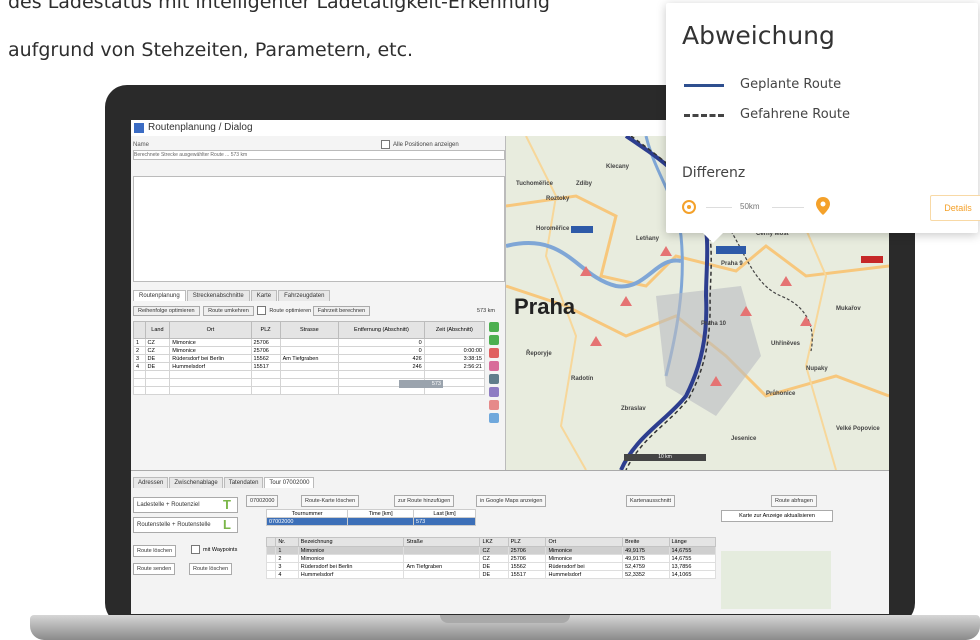 The height and width of the screenshot is (640, 980). Describe the element at coordinates (494, 327) in the screenshot. I see `add-icon` at that location.